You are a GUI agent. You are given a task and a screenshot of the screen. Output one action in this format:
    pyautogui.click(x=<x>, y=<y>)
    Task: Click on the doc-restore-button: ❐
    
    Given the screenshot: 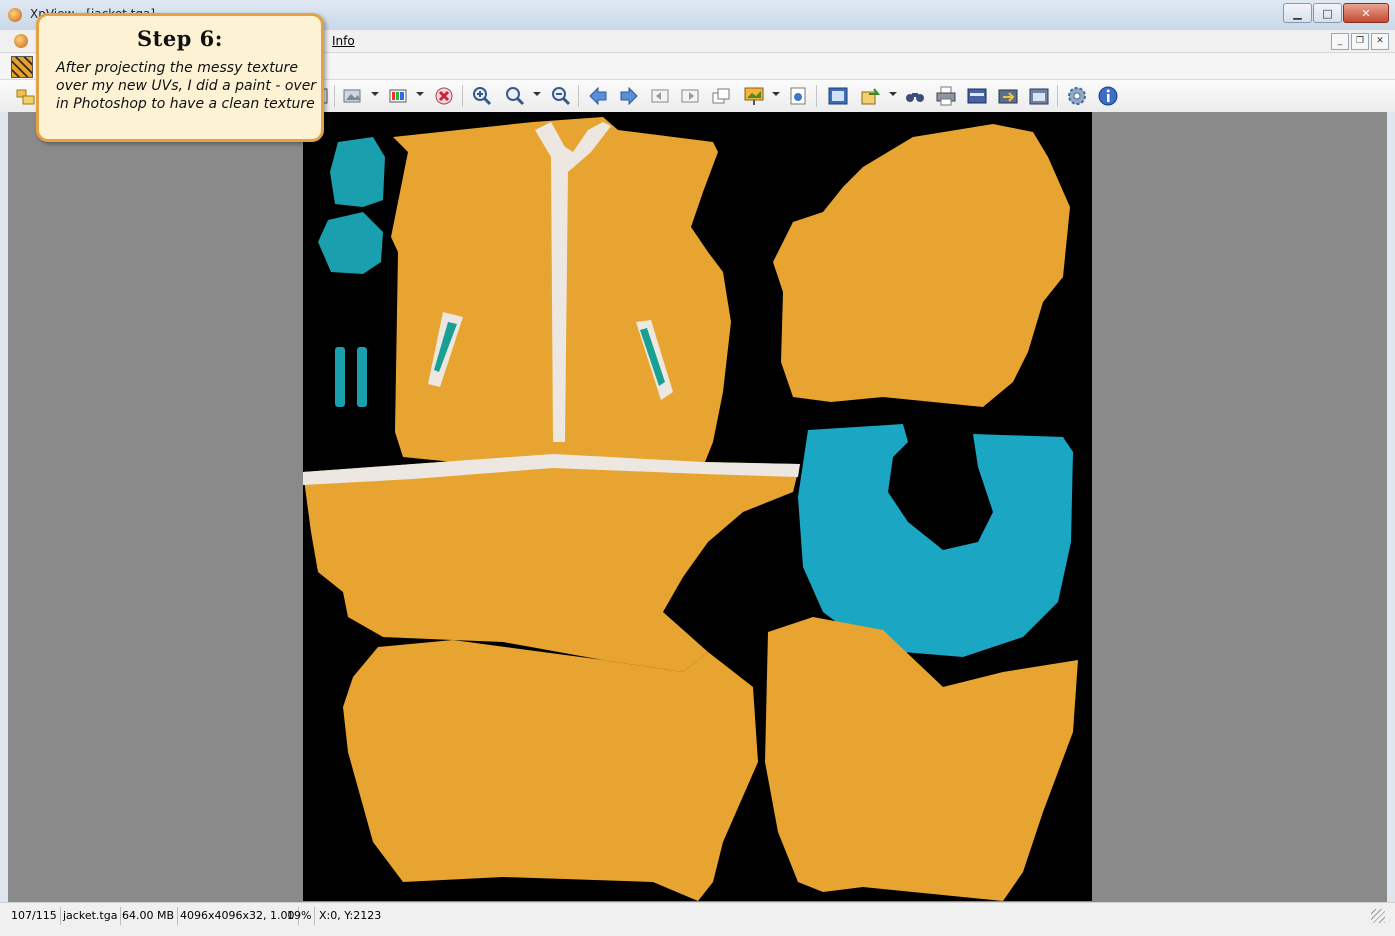 What is the action you would take?
    pyautogui.click(x=1360, y=41)
    